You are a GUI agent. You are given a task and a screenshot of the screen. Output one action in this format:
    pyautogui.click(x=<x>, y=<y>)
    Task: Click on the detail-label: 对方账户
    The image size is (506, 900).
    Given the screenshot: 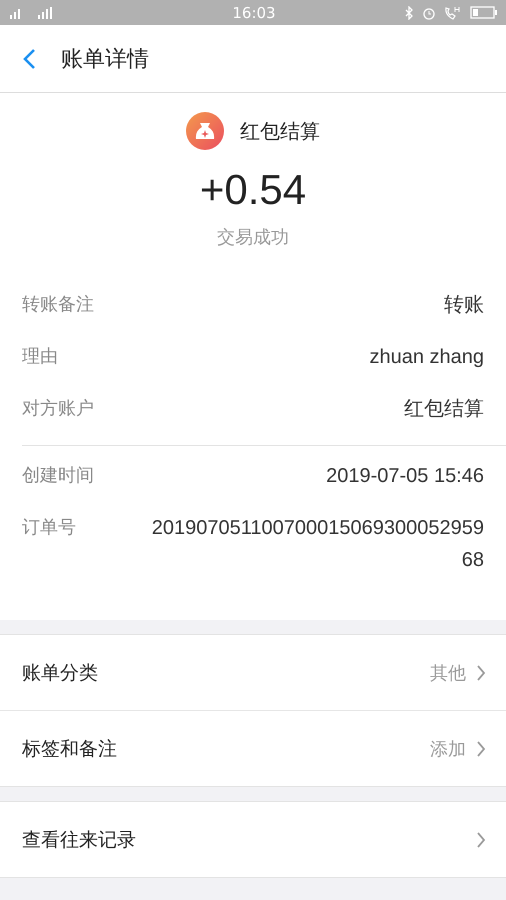 What is the action you would take?
    pyautogui.click(x=58, y=409)
    